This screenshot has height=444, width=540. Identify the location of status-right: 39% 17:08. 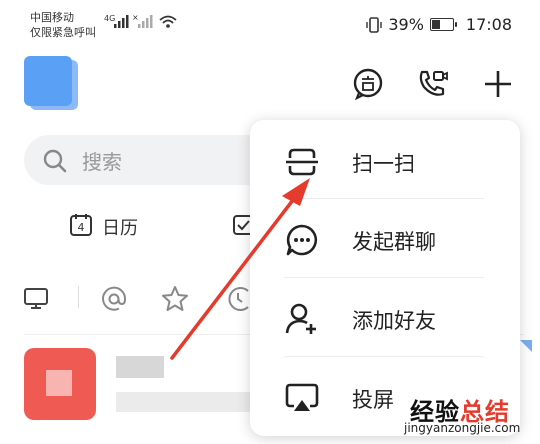
(439, 24).